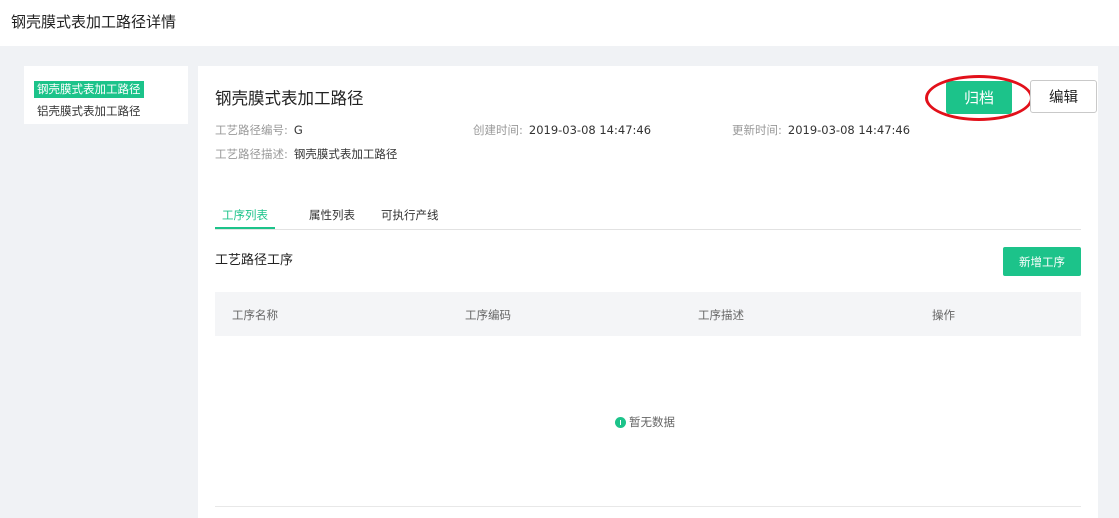  I want to click on sidebar-item-aluminum-path: 铝壳膜式表加工路径, so click(89, 111).